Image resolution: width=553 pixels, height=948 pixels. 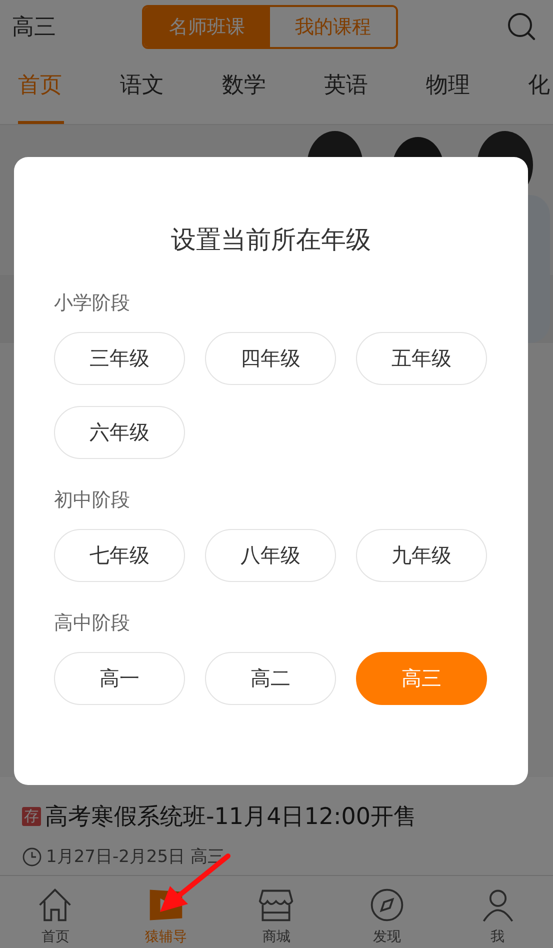 I want to click on course-badge: 存, so click(x=31, y=816).